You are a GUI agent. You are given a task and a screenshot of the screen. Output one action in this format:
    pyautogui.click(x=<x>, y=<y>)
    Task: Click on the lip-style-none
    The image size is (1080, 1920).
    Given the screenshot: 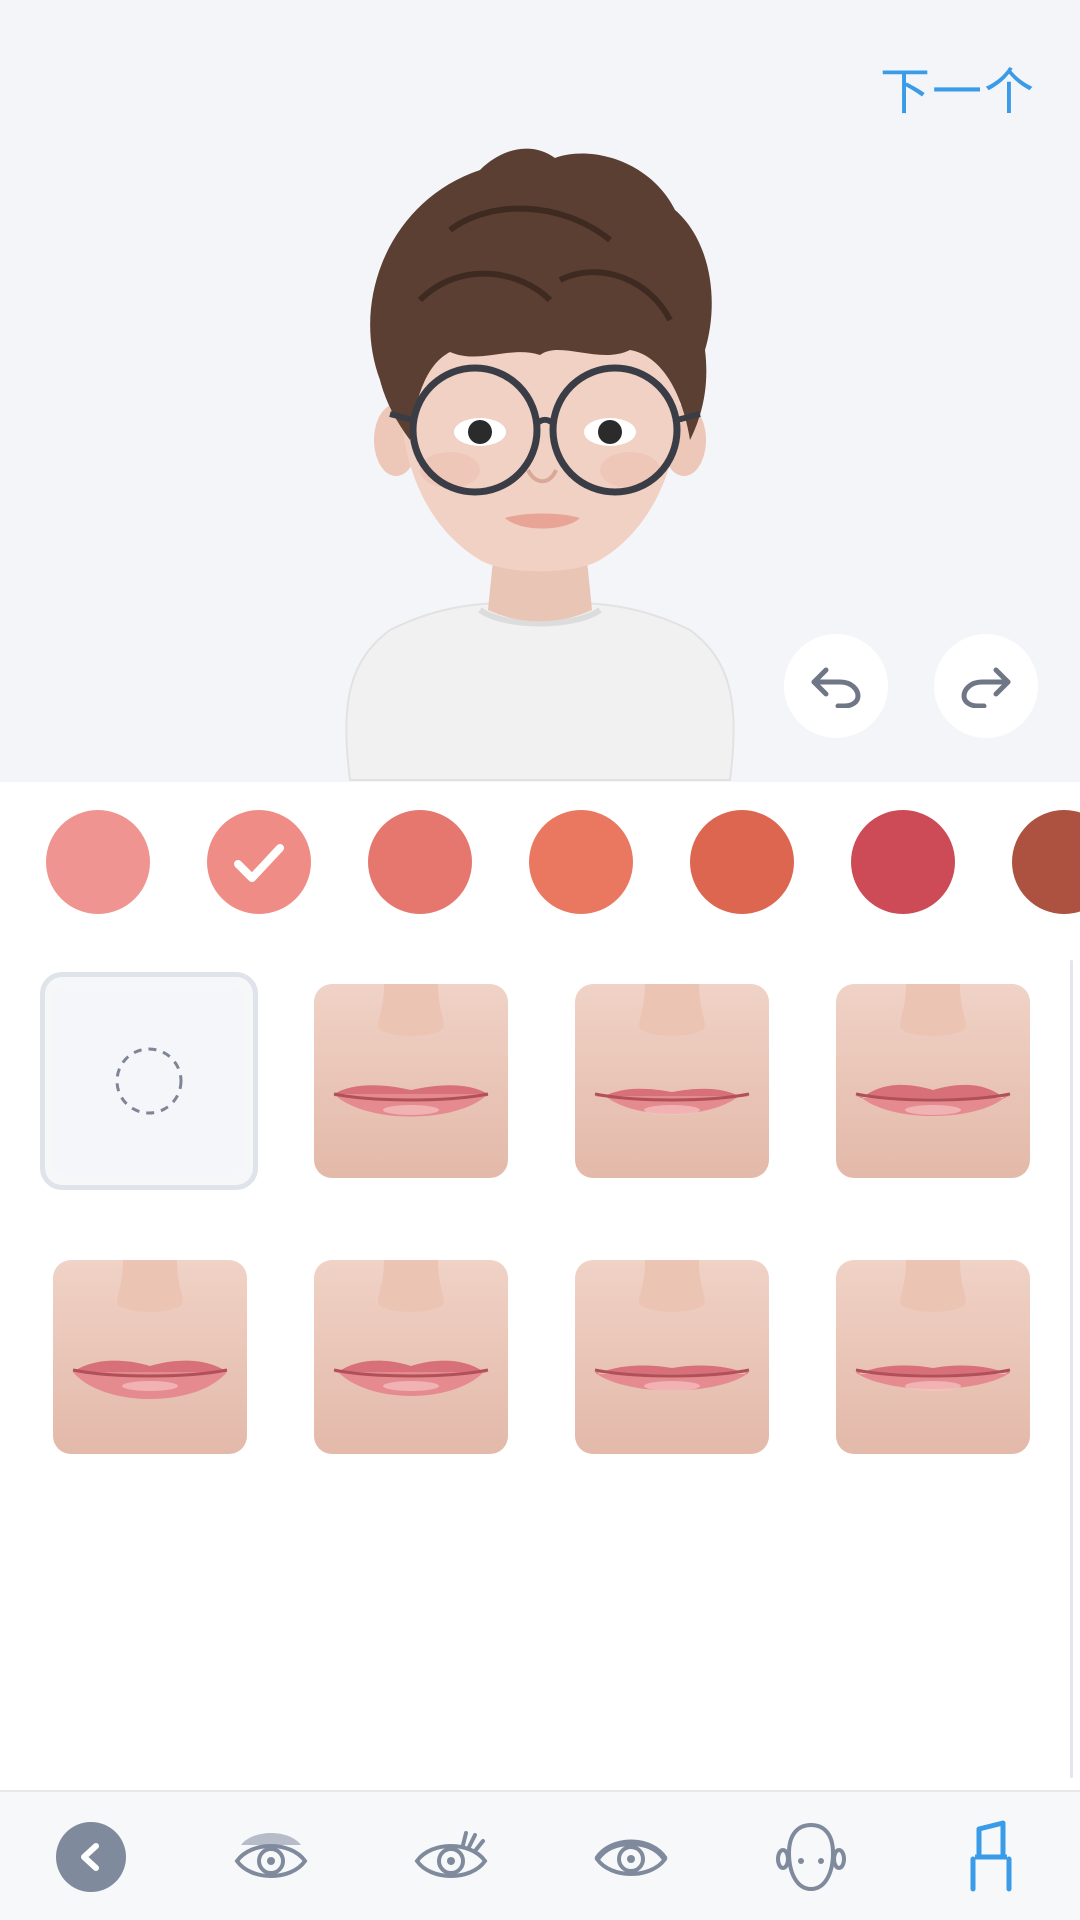 What is the action you would take?
    pyautogui.click(x=149, y=1081)
    